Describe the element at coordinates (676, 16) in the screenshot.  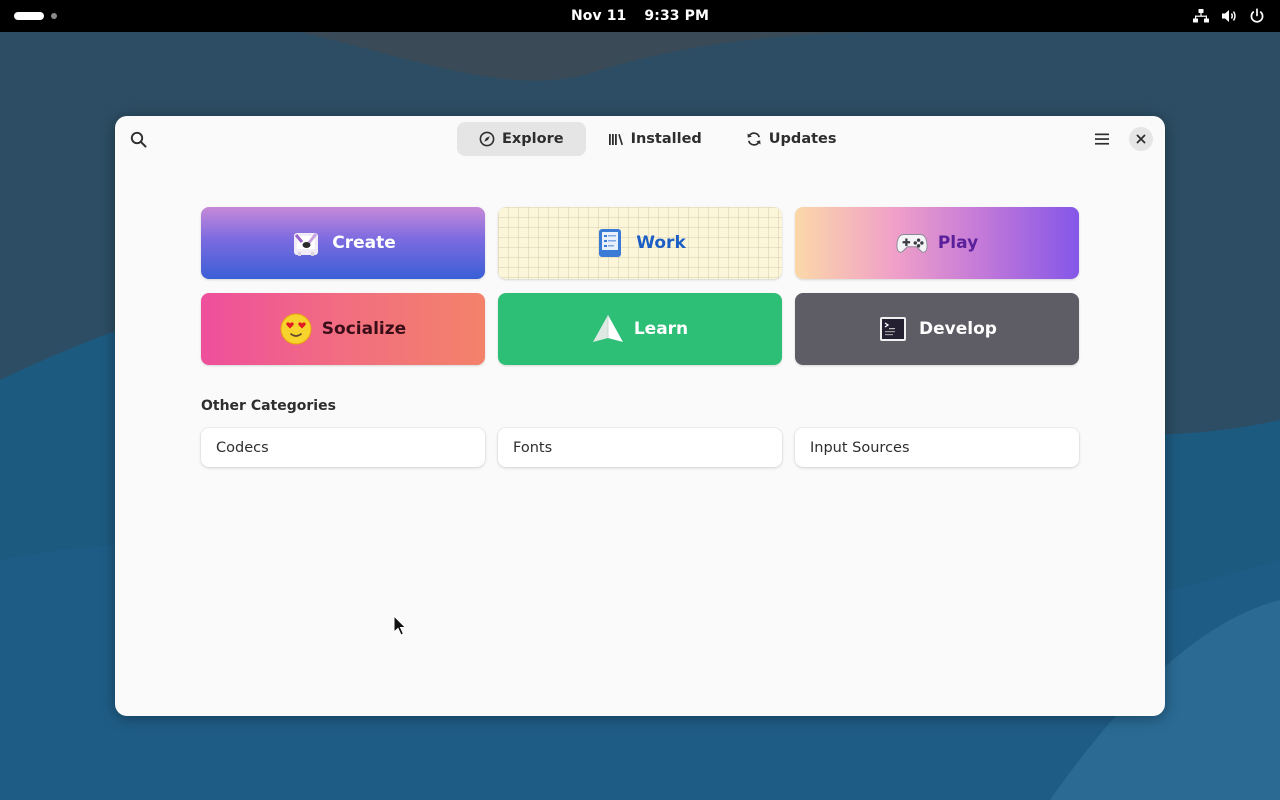
I see `clock-time: 9:33 PM` at that location.